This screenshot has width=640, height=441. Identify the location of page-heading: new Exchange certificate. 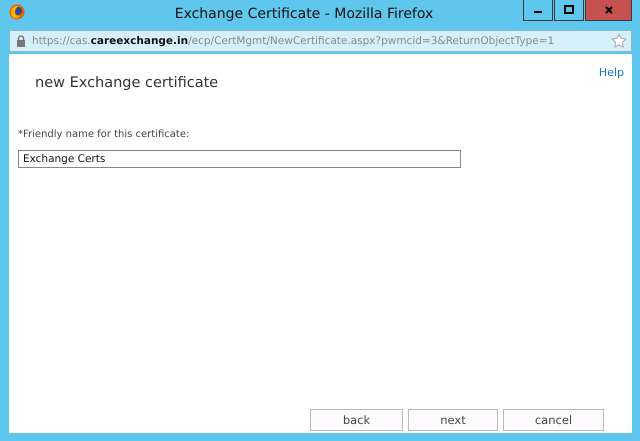
(126, 83).